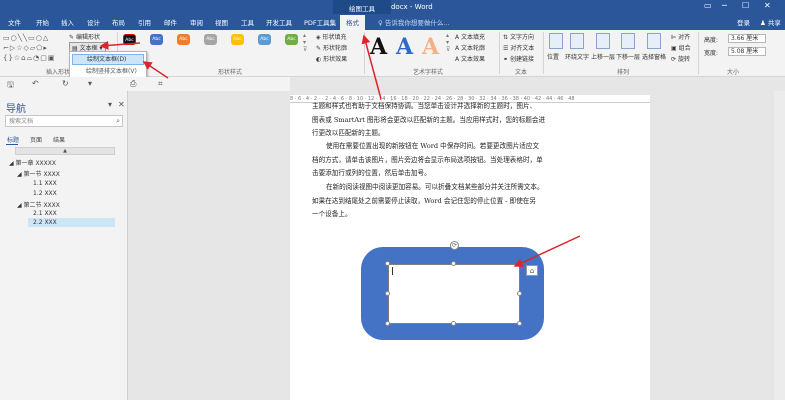  I want to click on arrow-to-textbox-button, so click(120, 45).